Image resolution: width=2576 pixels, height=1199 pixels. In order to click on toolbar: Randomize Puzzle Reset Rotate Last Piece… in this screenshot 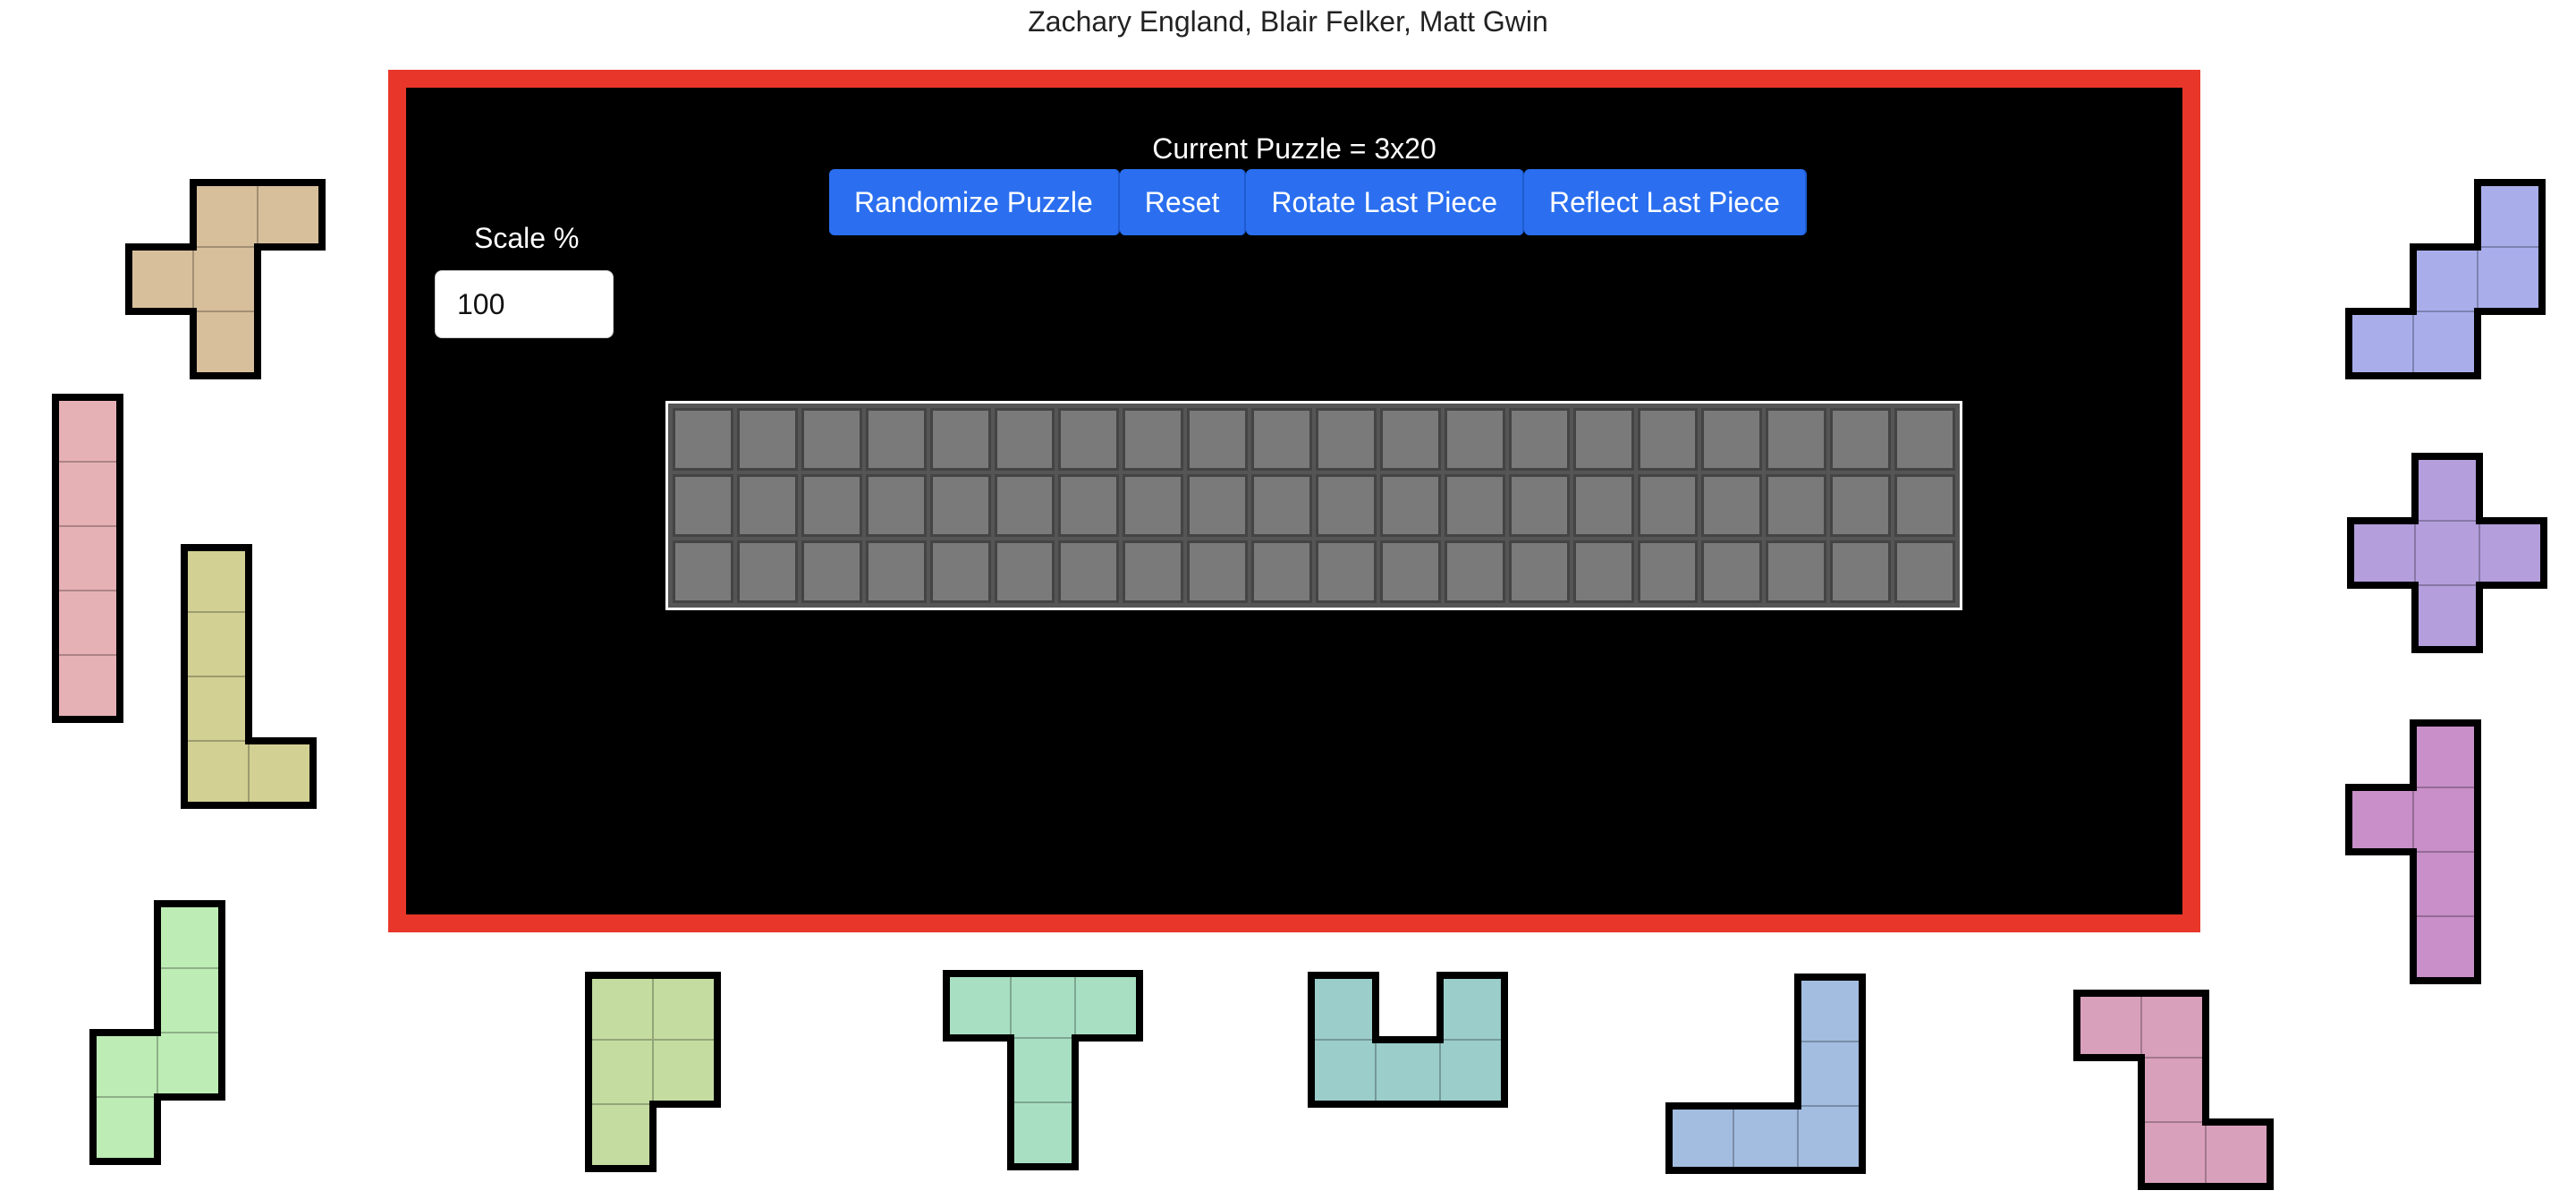, I will do `click(1318, 202)`.